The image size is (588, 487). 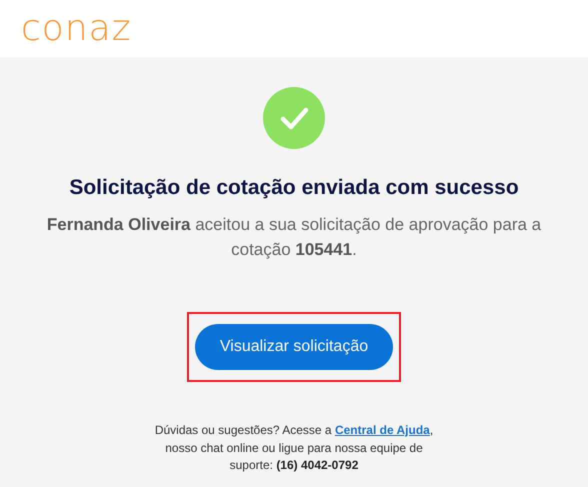 What do you see at coordinates (76, 28) in the screenshot?
I see `logo: conaz` at bounding box center [76, 28].